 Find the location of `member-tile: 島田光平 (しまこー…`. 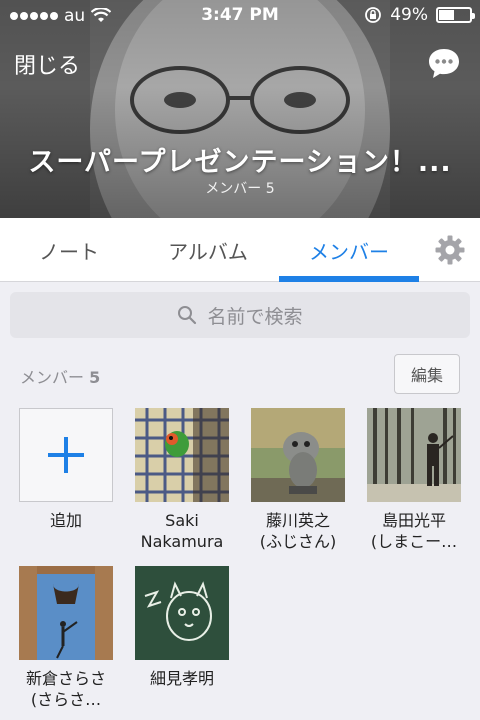

member-tile: 島田光平 (しまこー… is located at coordinates (414, 480).